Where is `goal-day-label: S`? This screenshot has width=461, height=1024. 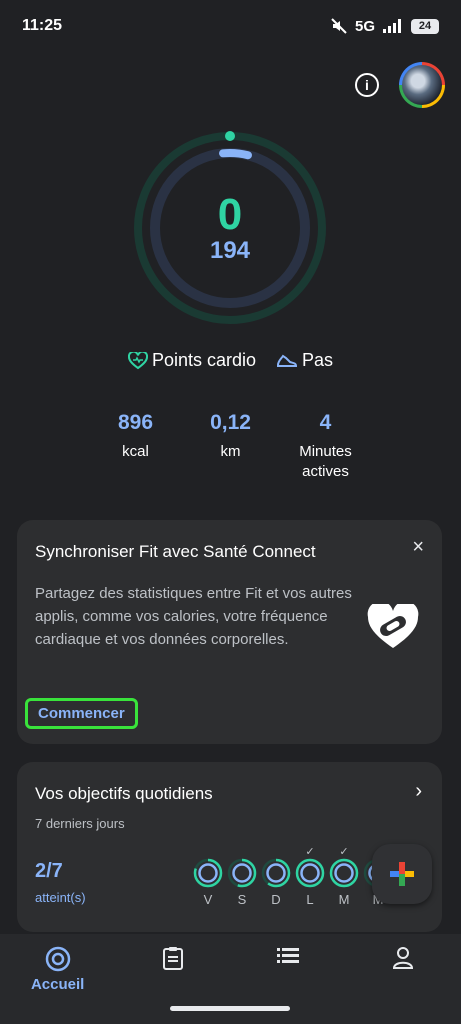 goal-day-label: S is located at coordinates (242, 899).